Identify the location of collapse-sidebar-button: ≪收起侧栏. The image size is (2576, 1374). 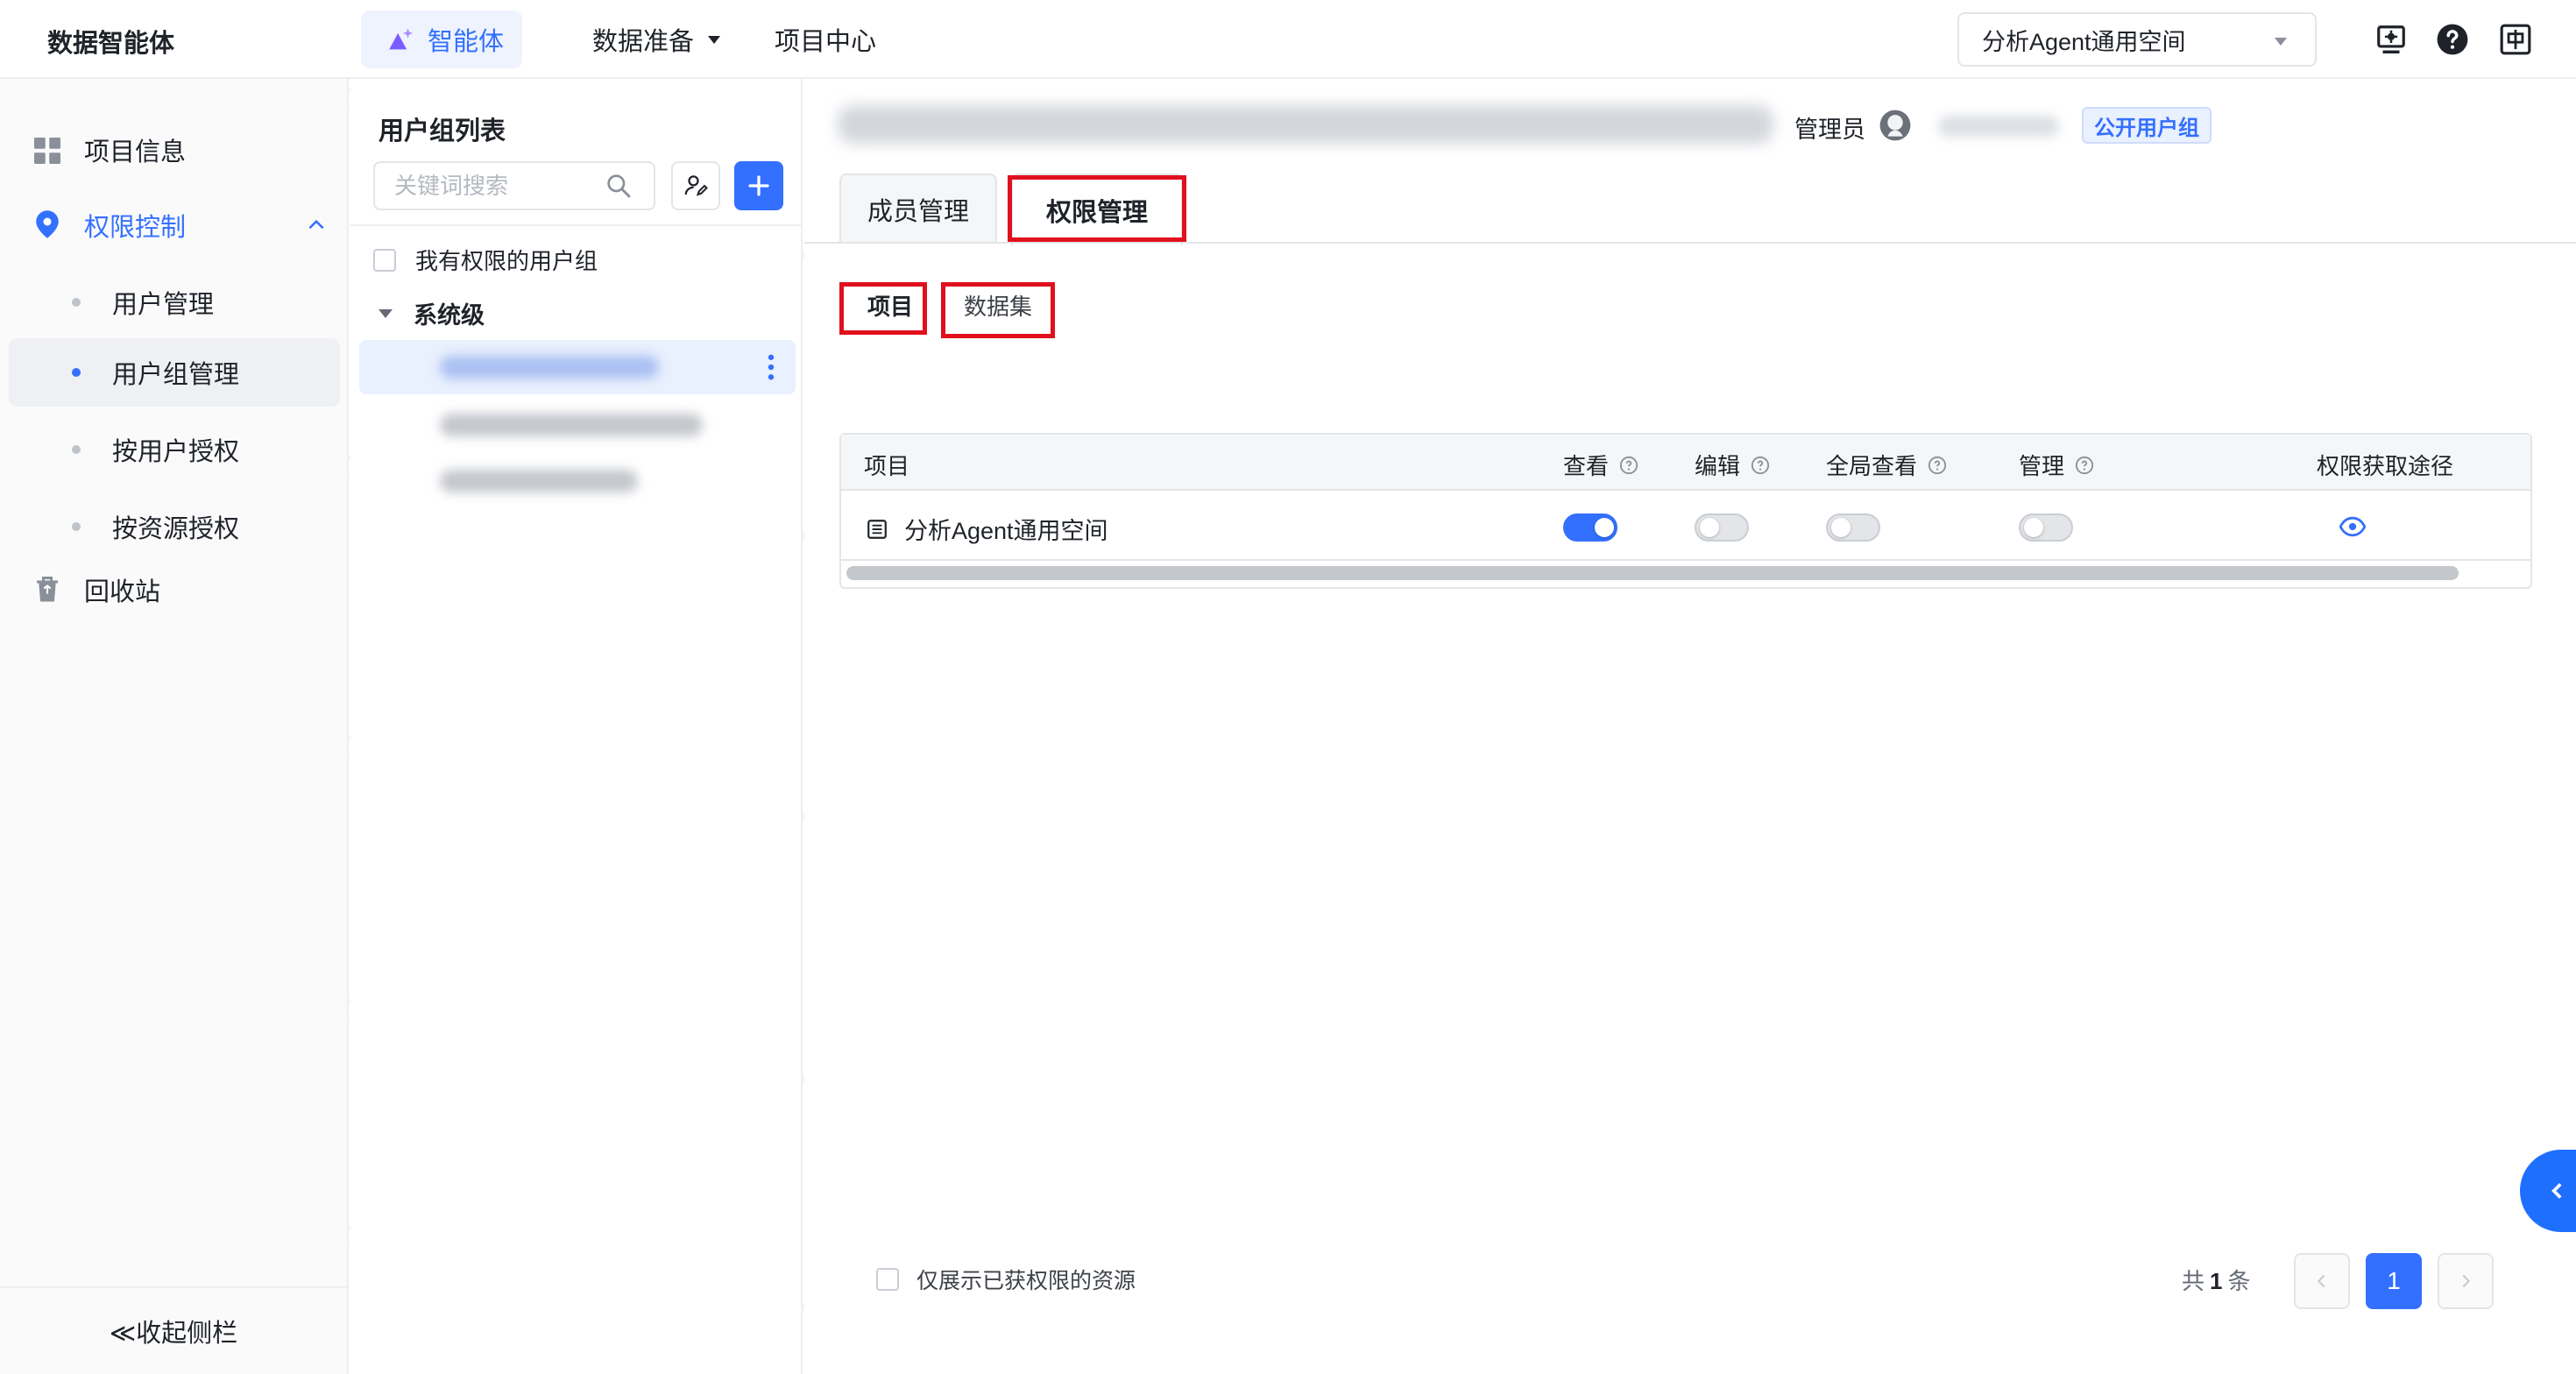
(173, 1330).